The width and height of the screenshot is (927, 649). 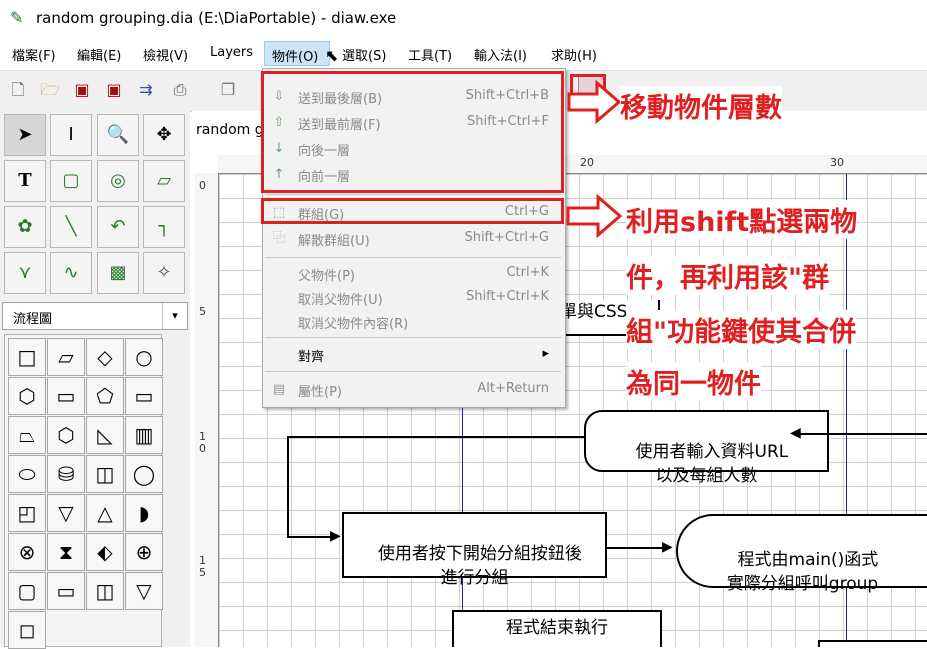 What do you see at coordinates (50, 90) in the screenshot?
I see `open-folder-icon: 🗁` at bounding box center [50, 90].